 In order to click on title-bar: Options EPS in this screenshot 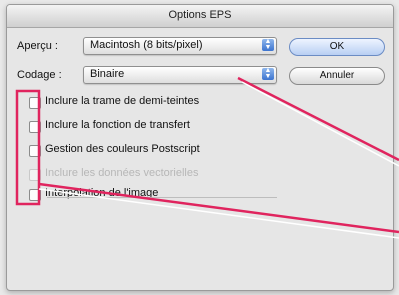, I will do `click(200, 16)`.